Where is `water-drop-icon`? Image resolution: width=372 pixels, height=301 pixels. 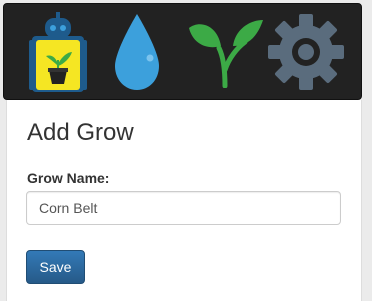
water-drop-icon is located at coordinates (137, 52).